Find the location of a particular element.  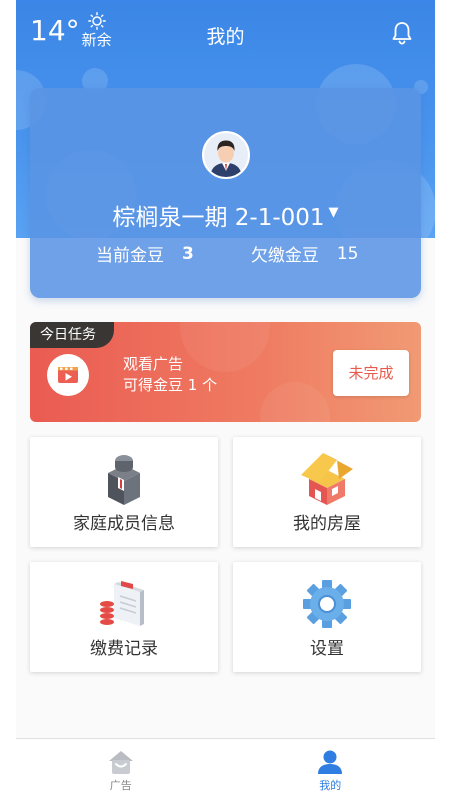

video-play-icon is located at coordinates (68, 375).